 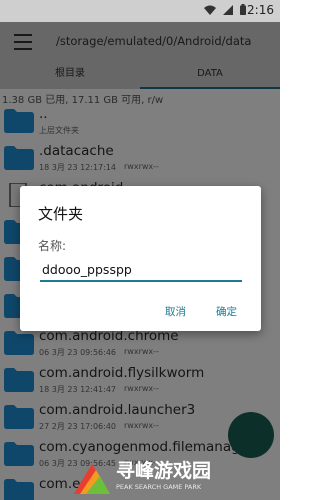 I want to click on dialog-title: 文件夹, so click(x=61, y=214).